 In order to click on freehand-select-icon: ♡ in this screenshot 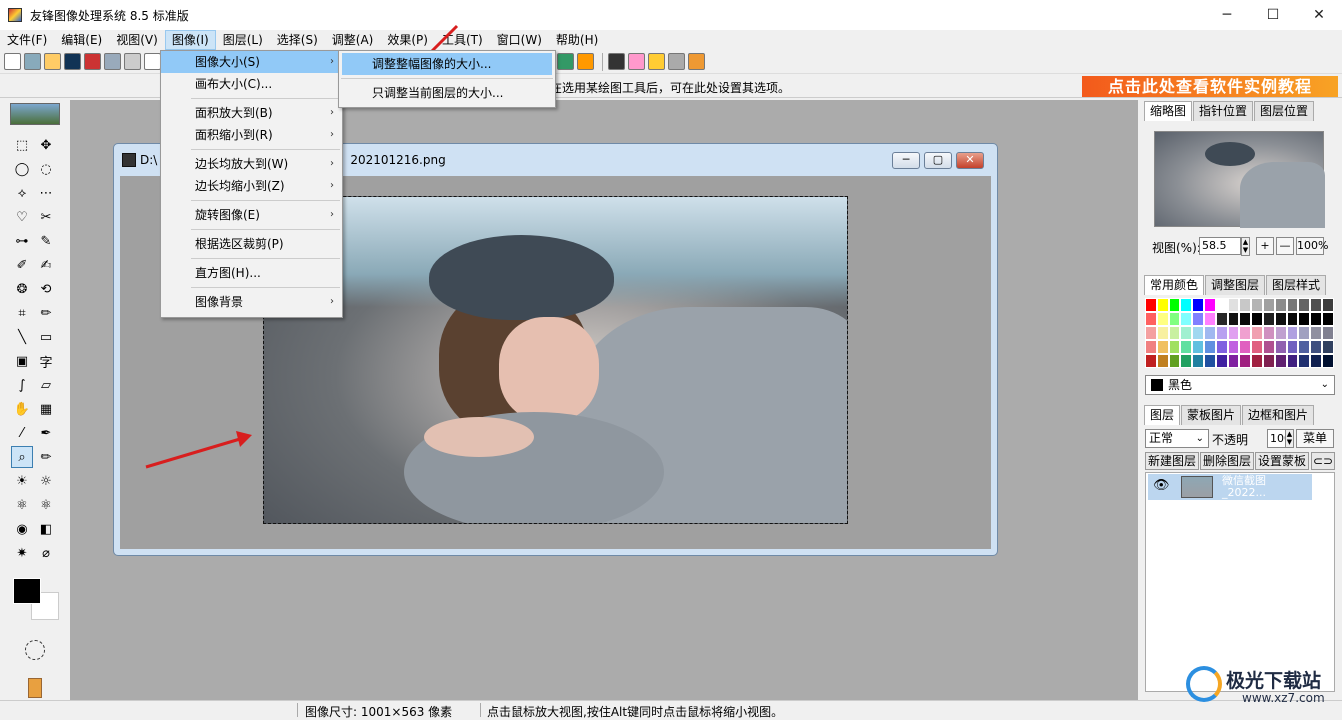, I will do `click(22, 217)`.